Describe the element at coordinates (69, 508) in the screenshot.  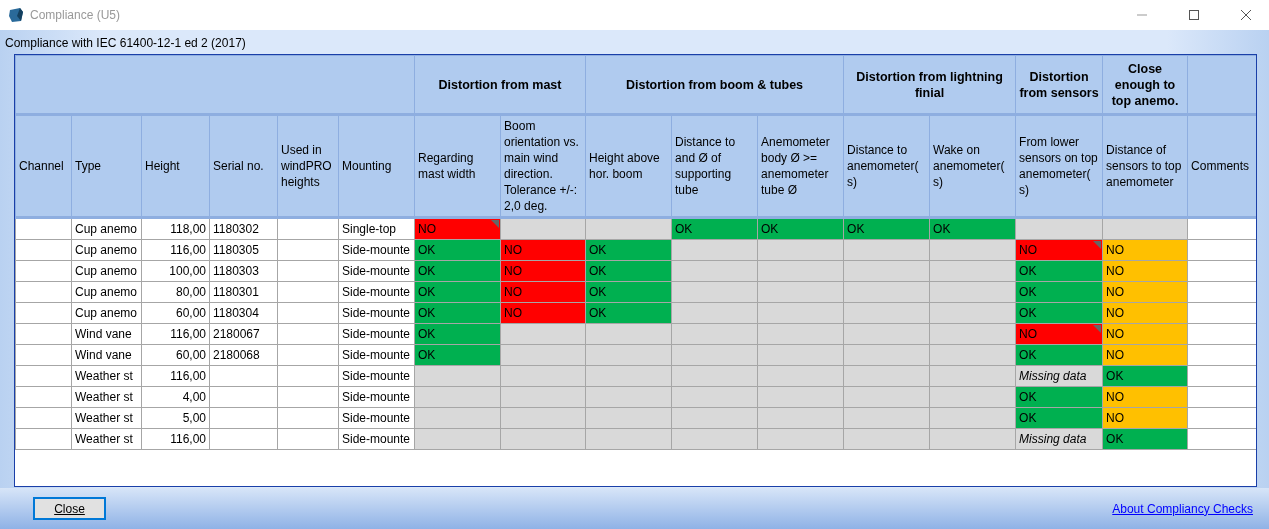
I see `close-dialog-button: Close` at that location.